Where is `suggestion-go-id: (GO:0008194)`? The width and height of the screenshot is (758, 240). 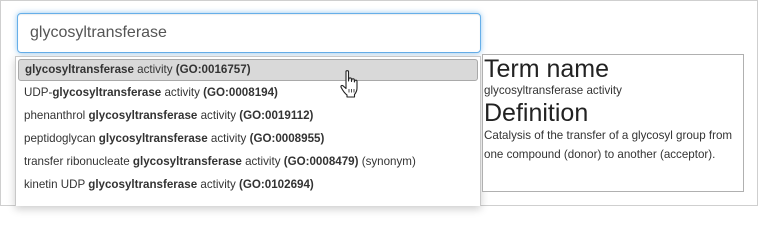 suggestion-go-id: (GO:0008194) is located at coordinates (240, 92).